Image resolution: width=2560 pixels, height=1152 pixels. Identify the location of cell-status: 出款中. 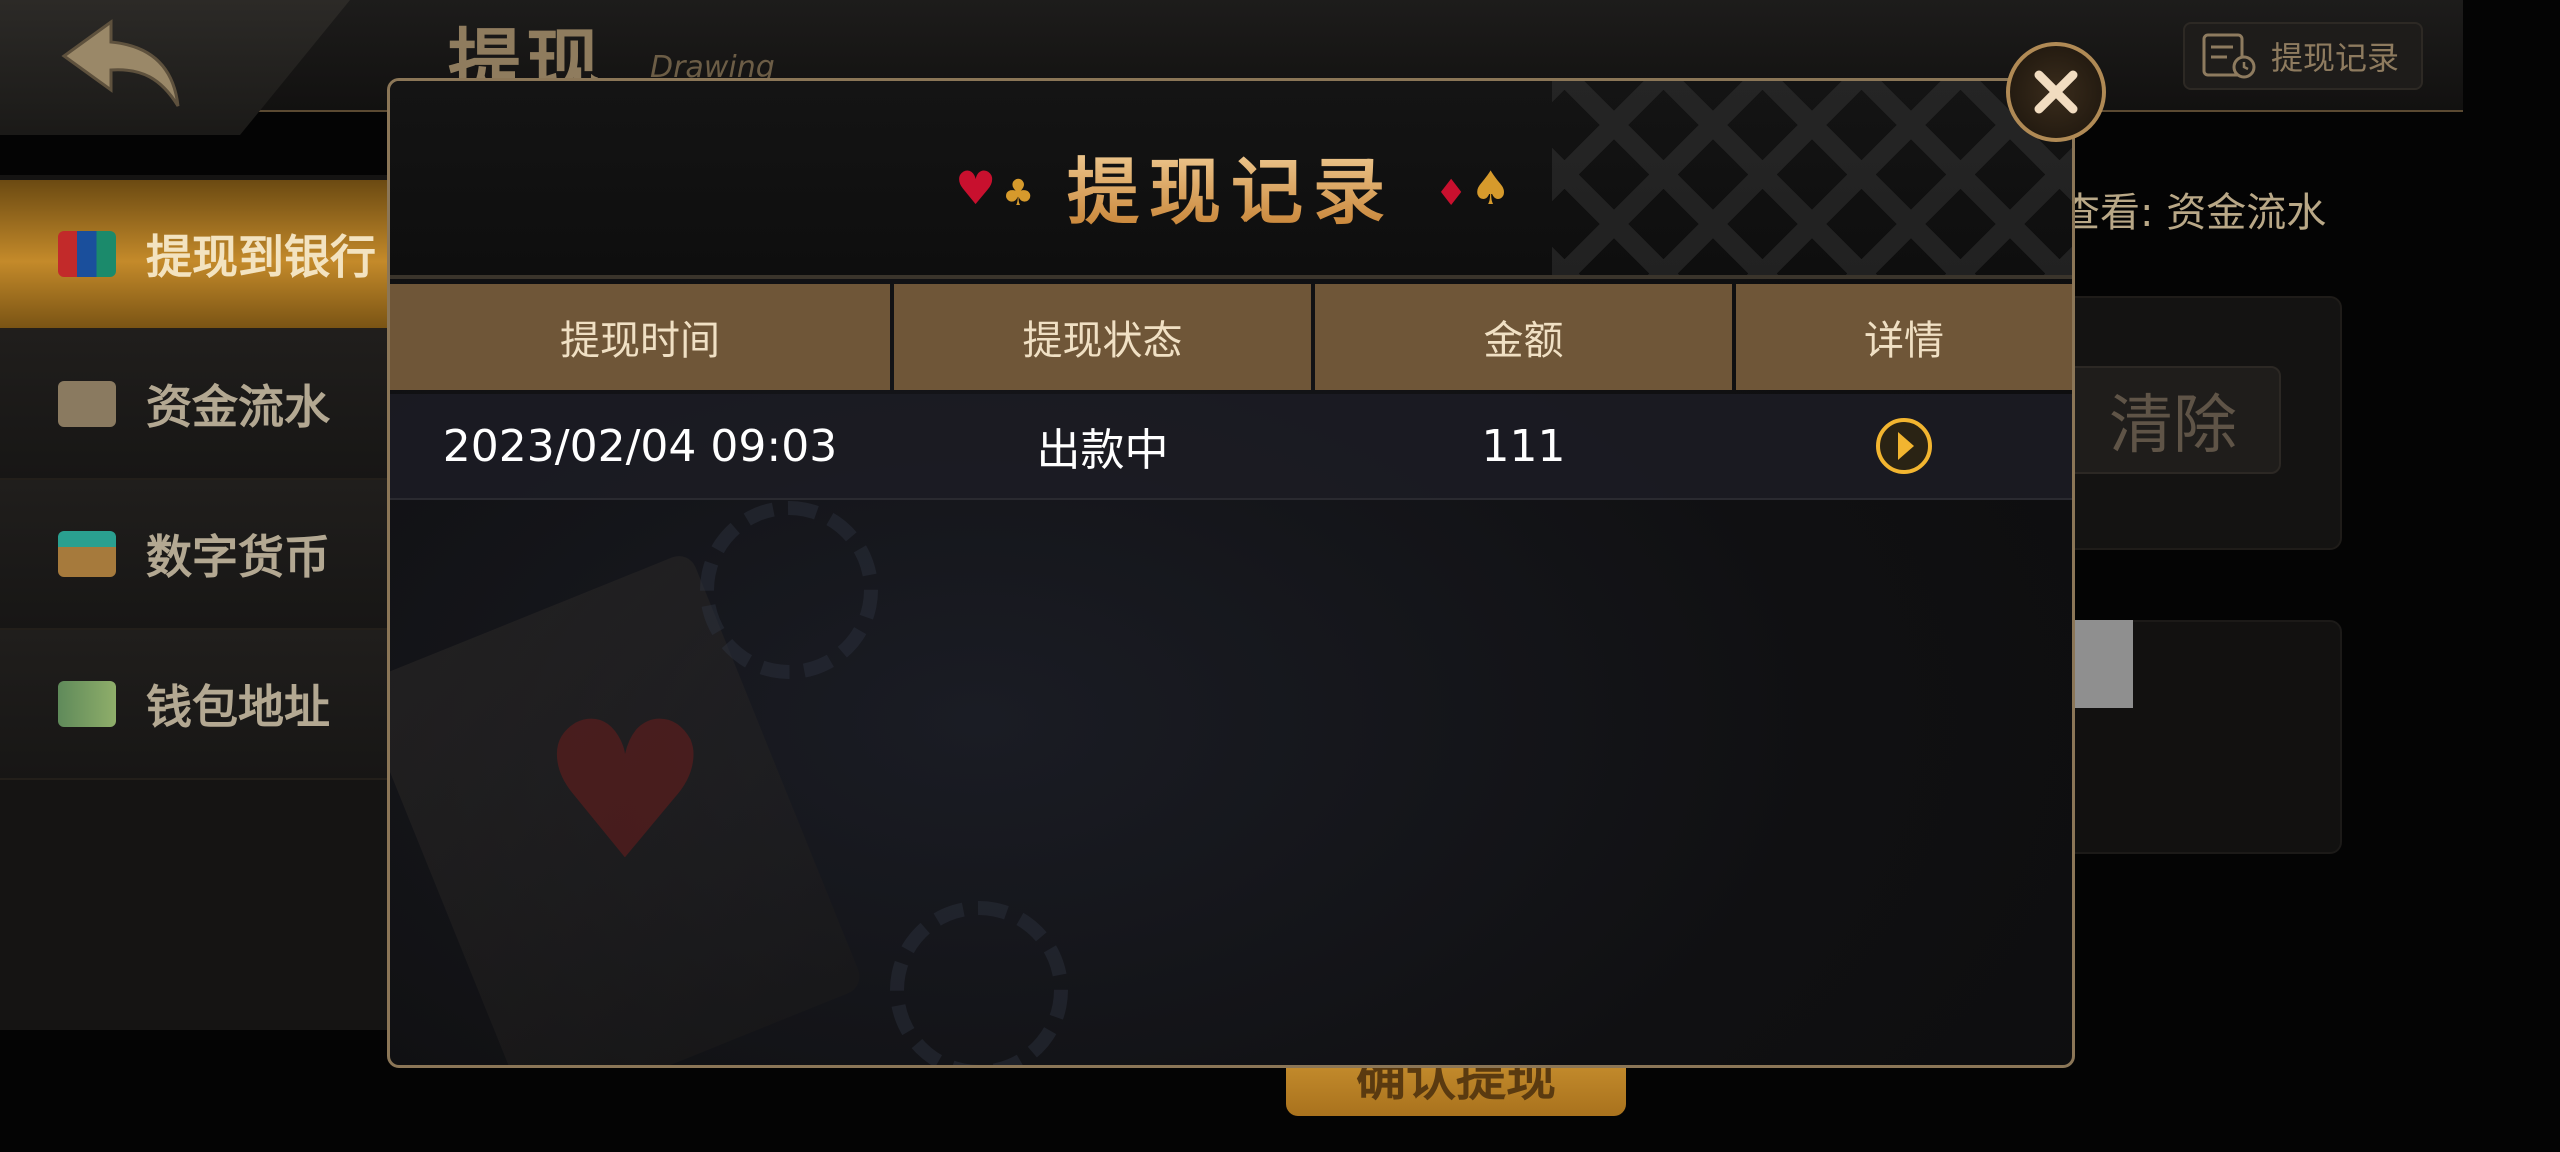
(1102, 450).